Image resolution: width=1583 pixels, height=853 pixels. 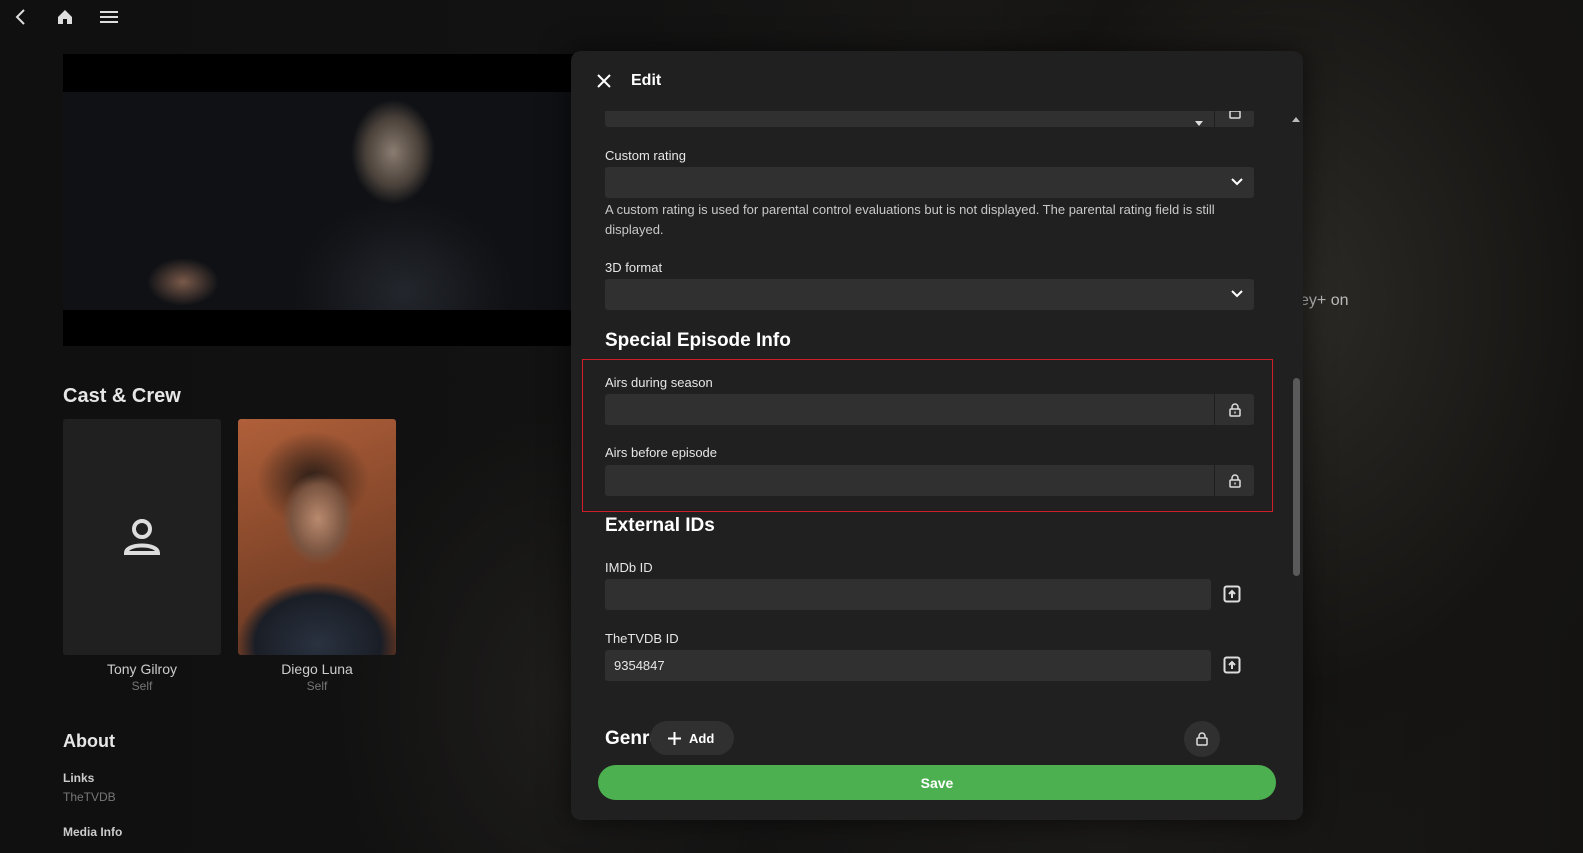 I want to click on tvdb-id-input: 9354847, so click(x=908, y=665).